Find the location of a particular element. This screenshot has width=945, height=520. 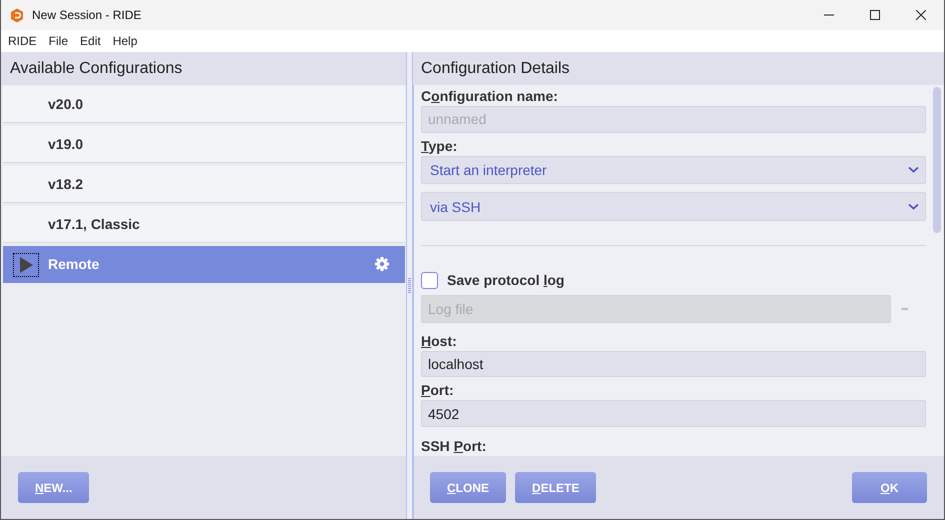

dropdown: Start an interpreter is located at coordinates (673, 170).